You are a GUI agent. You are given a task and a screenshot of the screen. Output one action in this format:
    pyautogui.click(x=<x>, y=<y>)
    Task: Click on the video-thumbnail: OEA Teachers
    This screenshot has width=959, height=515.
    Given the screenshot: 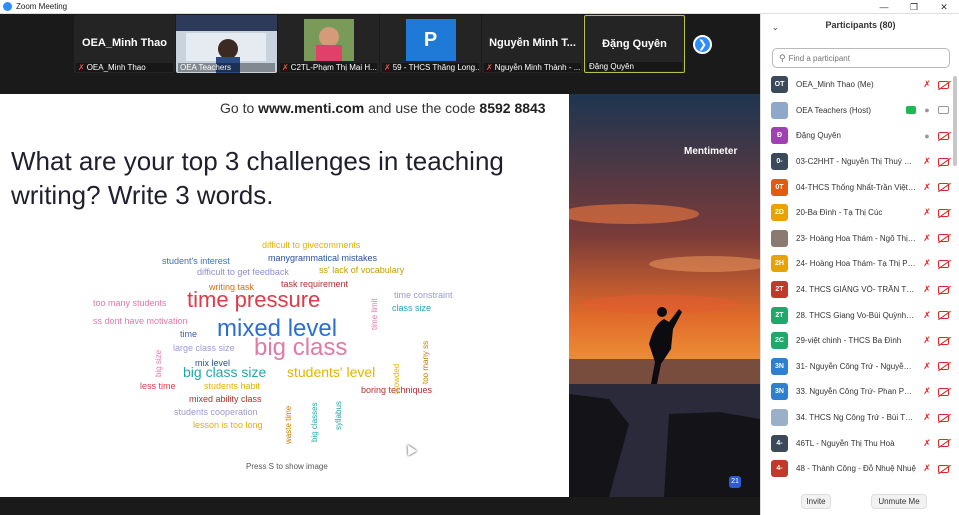 What is the action you would take?
    pyautogui.click(x=226, y=44)
    